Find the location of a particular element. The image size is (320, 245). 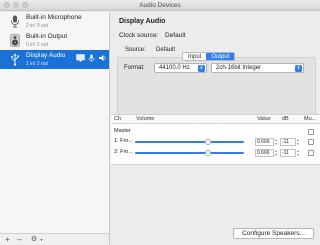

sample-rate-value: 44100.0 Hz is located at coordinates (174, 68).